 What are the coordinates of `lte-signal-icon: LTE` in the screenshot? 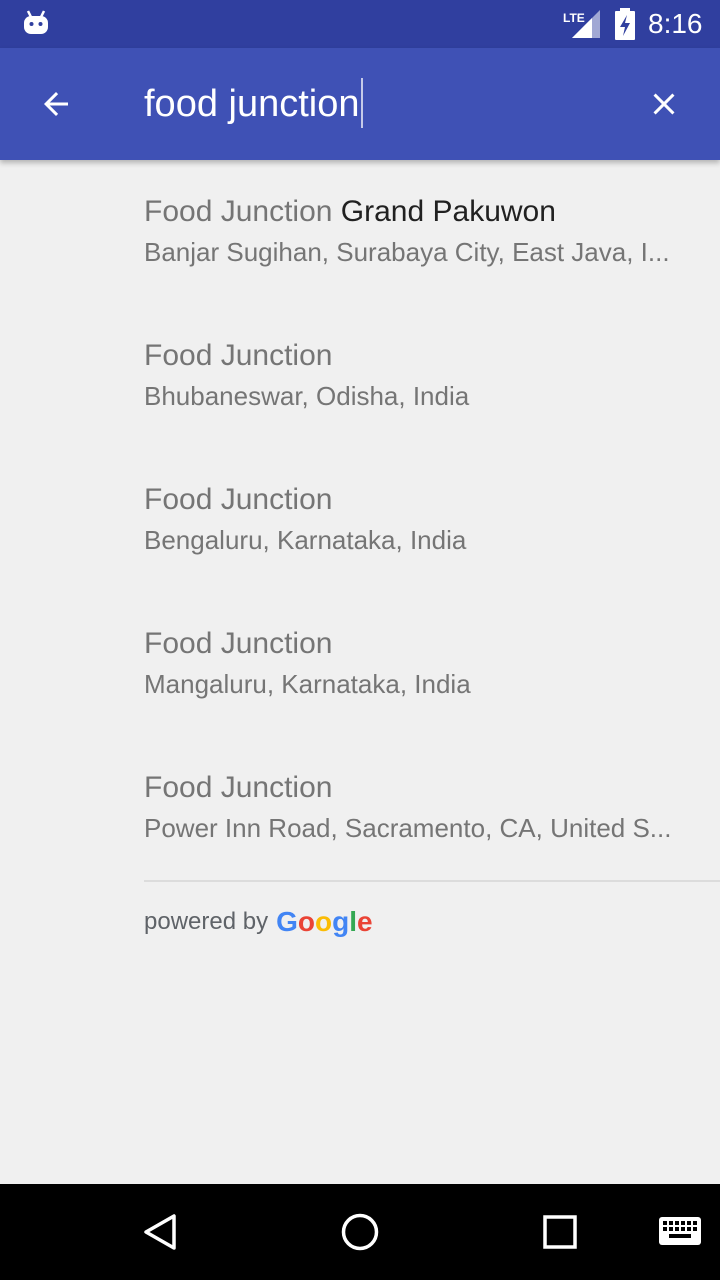 It's located at (581, 24).